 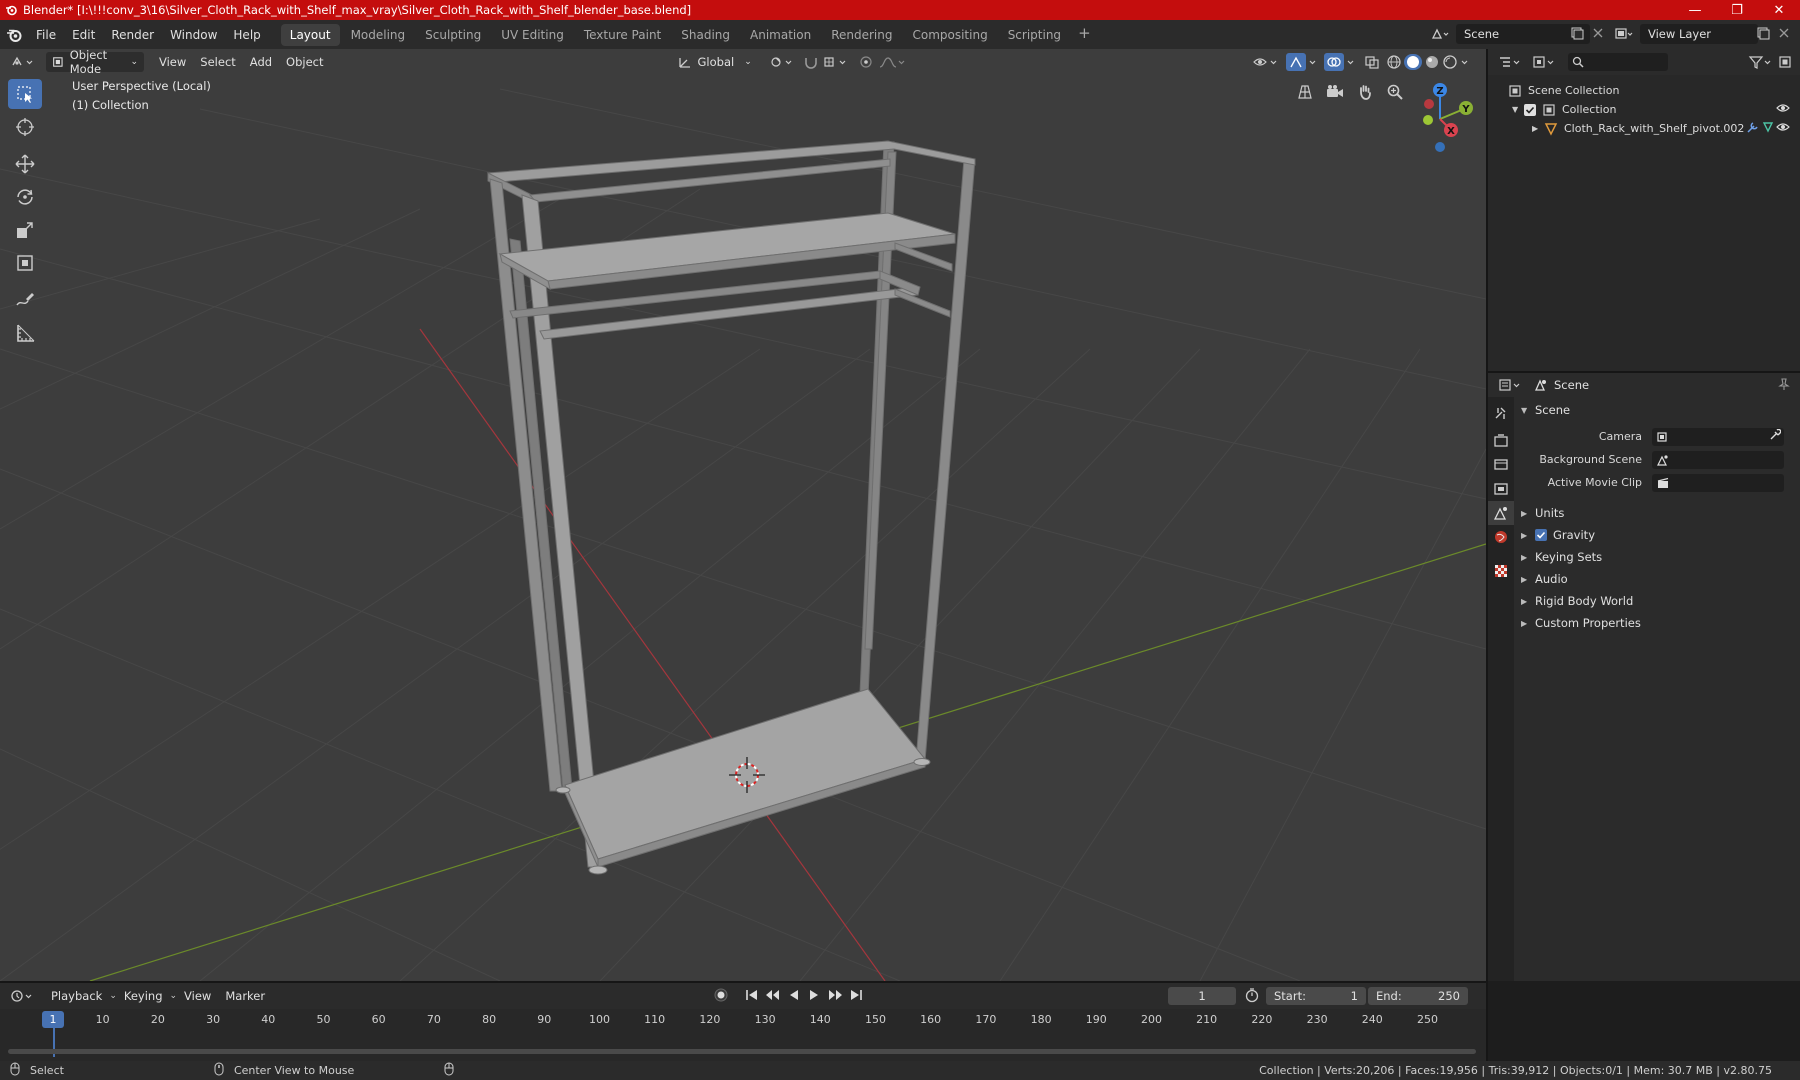 I want to click on falloff-icon, so click(x=893, y=62).